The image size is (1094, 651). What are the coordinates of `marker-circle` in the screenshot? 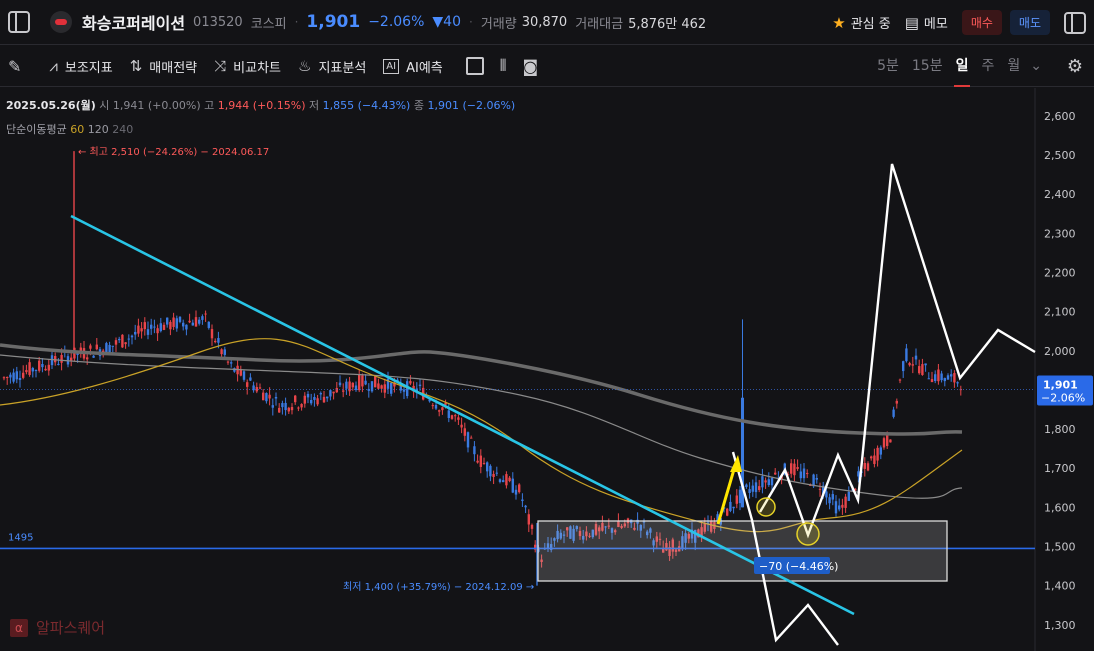 It's located at (766, 507).